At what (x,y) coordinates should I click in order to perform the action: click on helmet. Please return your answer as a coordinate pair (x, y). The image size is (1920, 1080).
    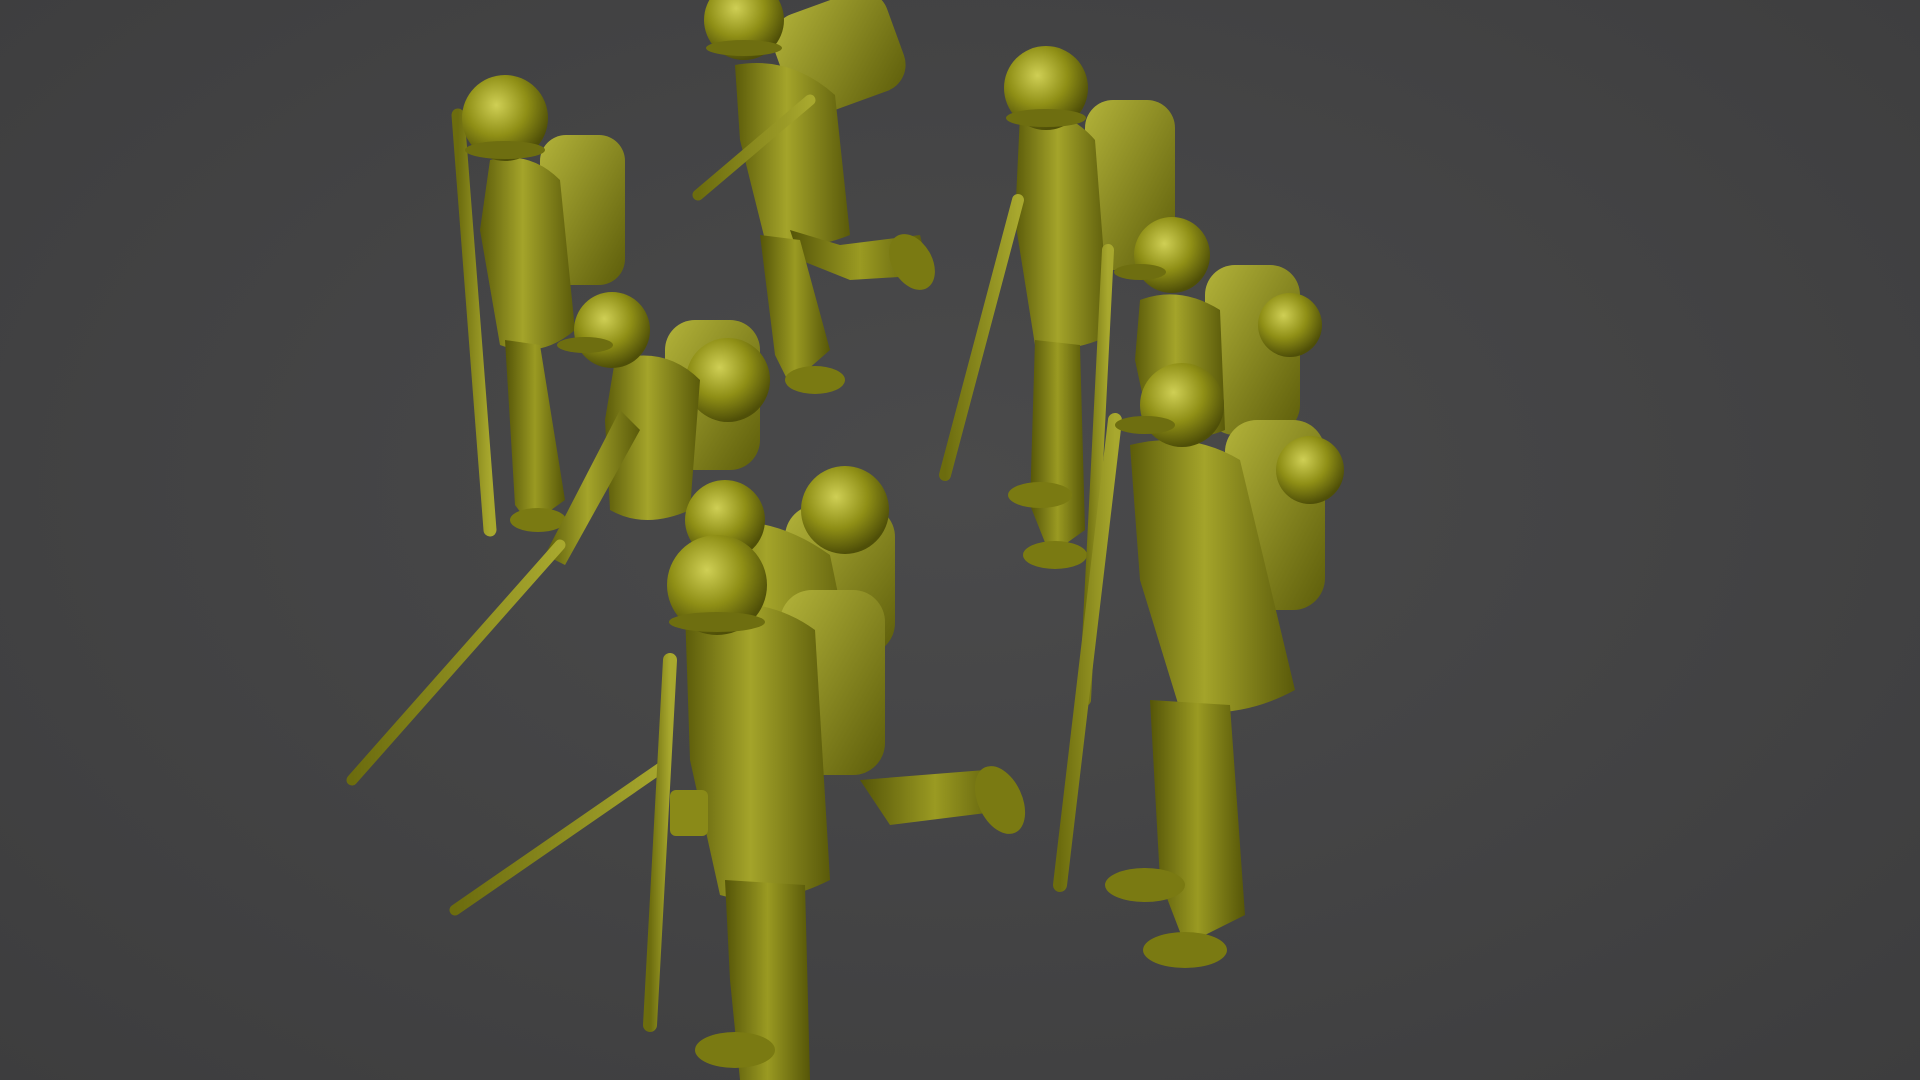
    Looking at the image, I should click on (845, 510).